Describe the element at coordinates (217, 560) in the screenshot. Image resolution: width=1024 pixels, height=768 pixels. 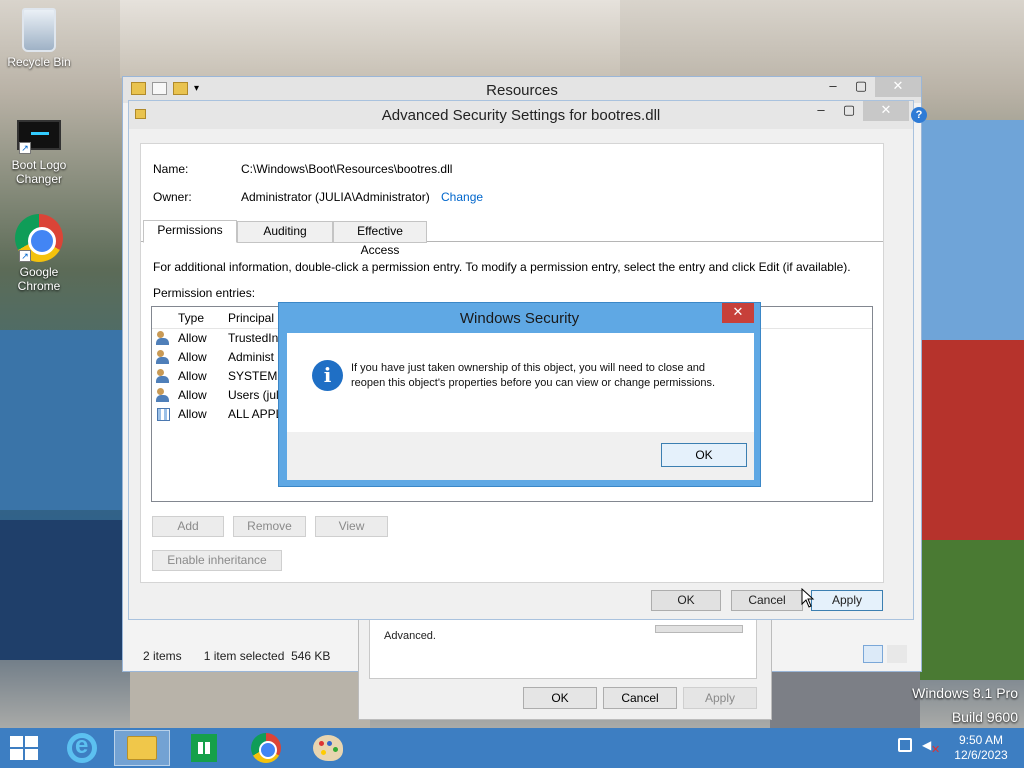
I see `enable-inheritance-button: Enable inheritance` at that location.